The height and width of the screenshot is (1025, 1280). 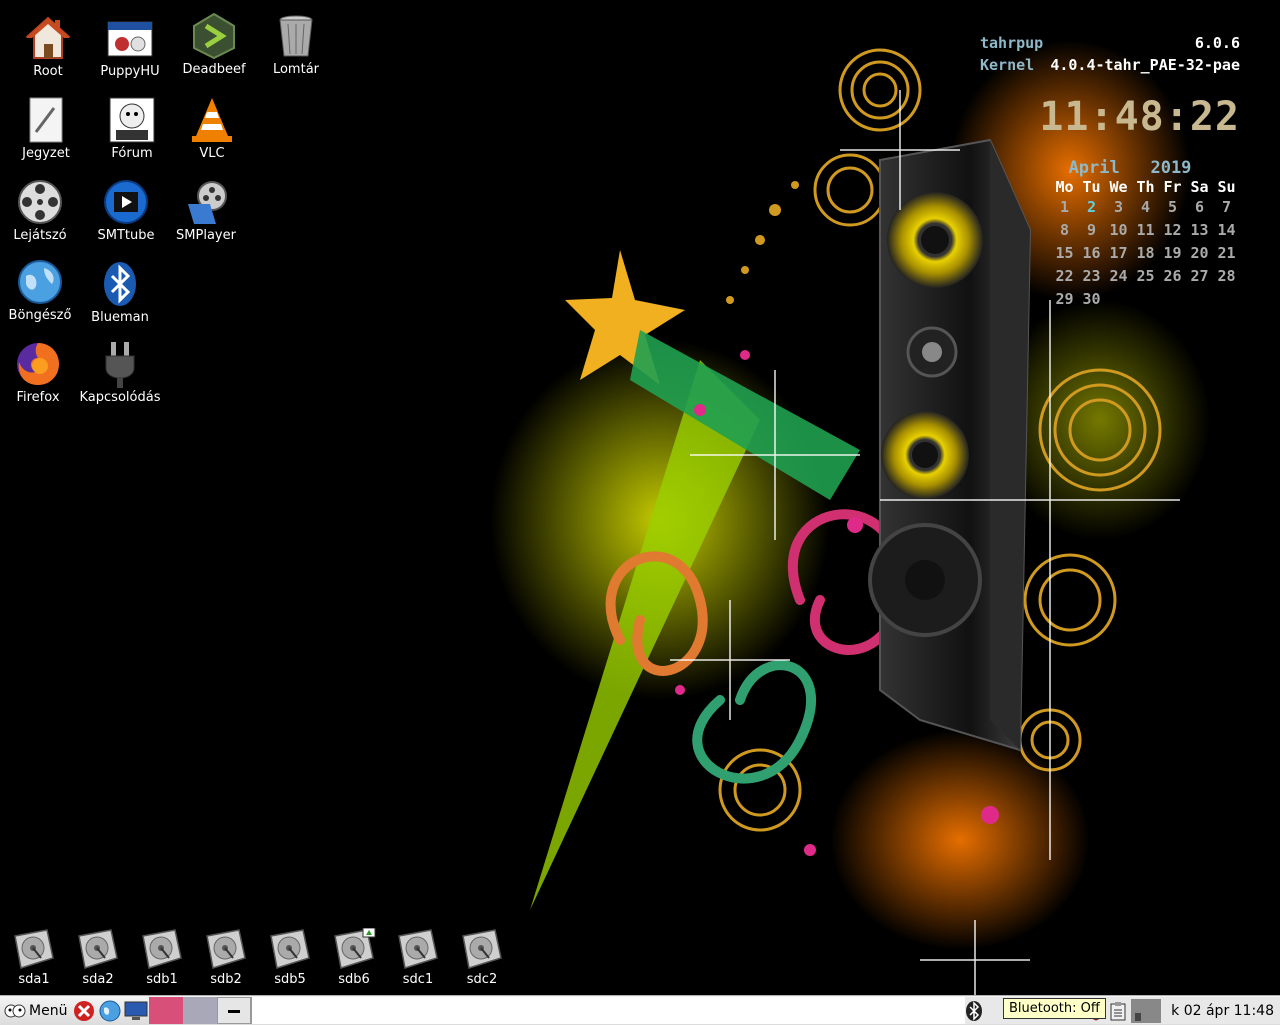 I want to click on weekday-sa: Sa, so click(x=1199, y=187).